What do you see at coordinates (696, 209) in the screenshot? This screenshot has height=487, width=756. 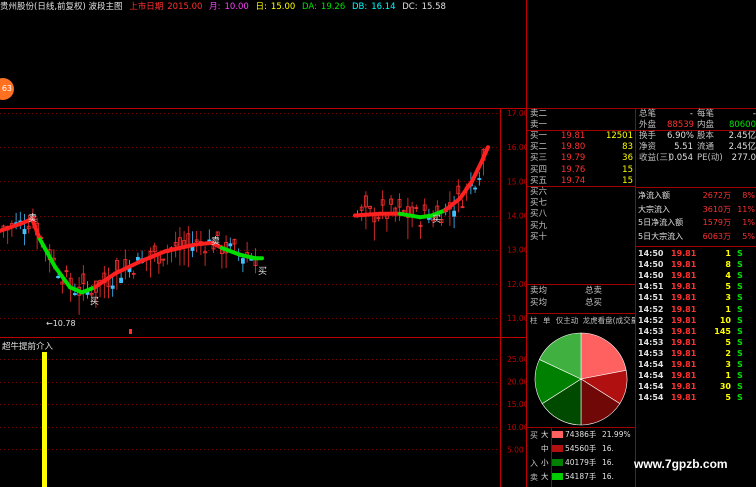 I see `flow-row-2: 大宗流入 3610万 11%` at bounding box center [696, 209].